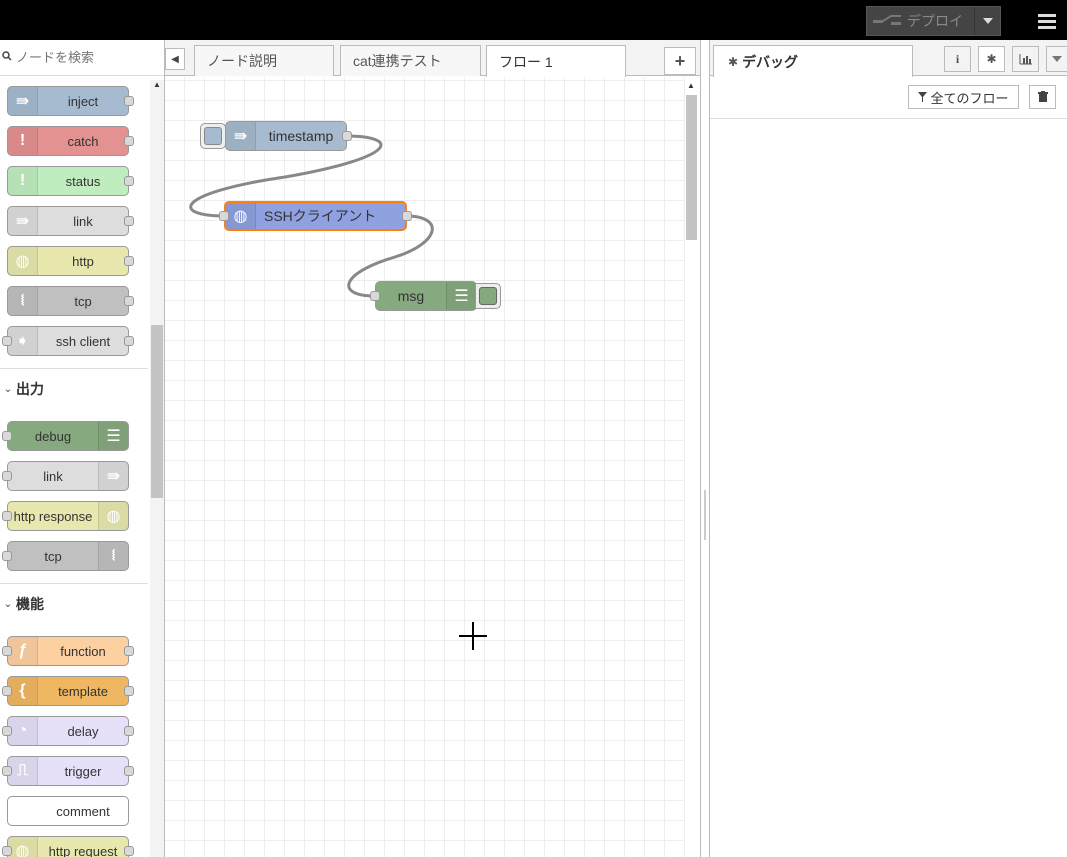  I want to click on debug-toggle-button, so click(488, 296).